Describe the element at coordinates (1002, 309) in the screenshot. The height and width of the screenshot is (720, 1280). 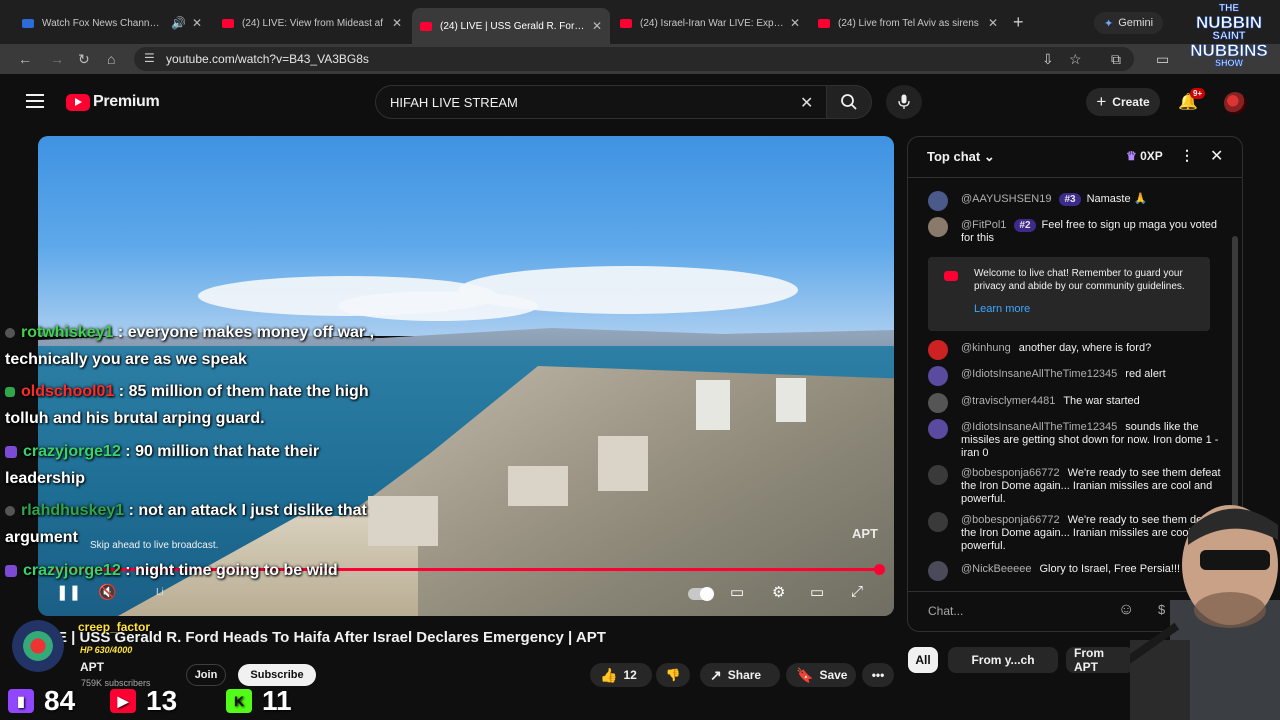
I see `learn-more-link: Learn more` at that location.